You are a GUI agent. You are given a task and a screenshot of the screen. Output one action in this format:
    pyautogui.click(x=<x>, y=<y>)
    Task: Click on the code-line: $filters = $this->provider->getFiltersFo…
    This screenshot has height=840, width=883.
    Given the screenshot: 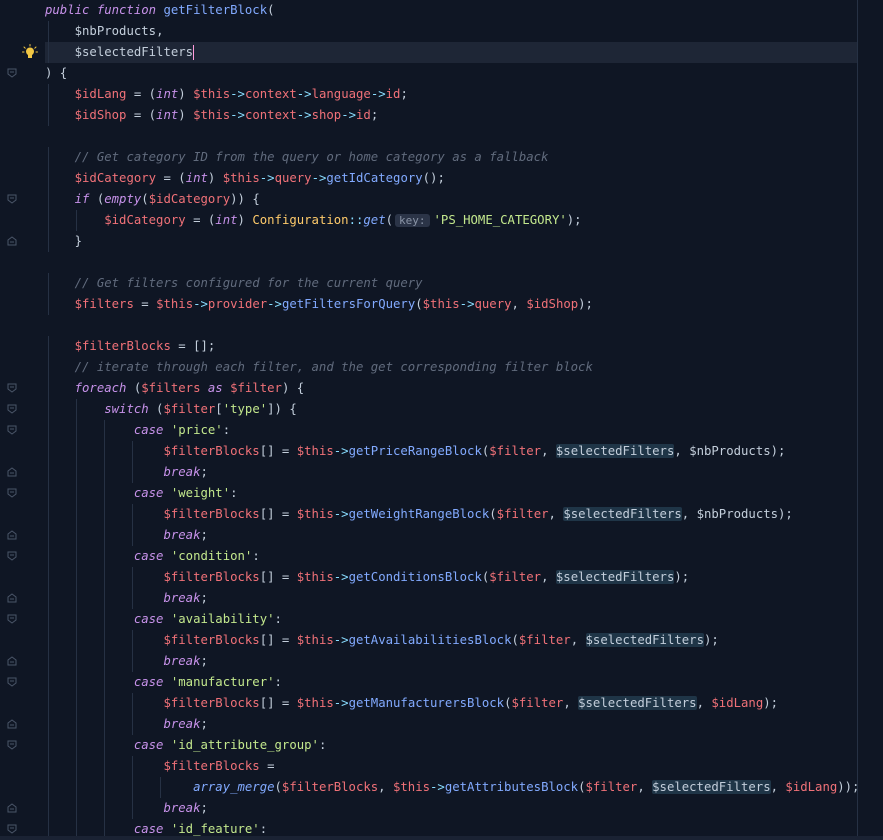 What is the action you would take?
    pyautogui.click(x=451, y=304)
    